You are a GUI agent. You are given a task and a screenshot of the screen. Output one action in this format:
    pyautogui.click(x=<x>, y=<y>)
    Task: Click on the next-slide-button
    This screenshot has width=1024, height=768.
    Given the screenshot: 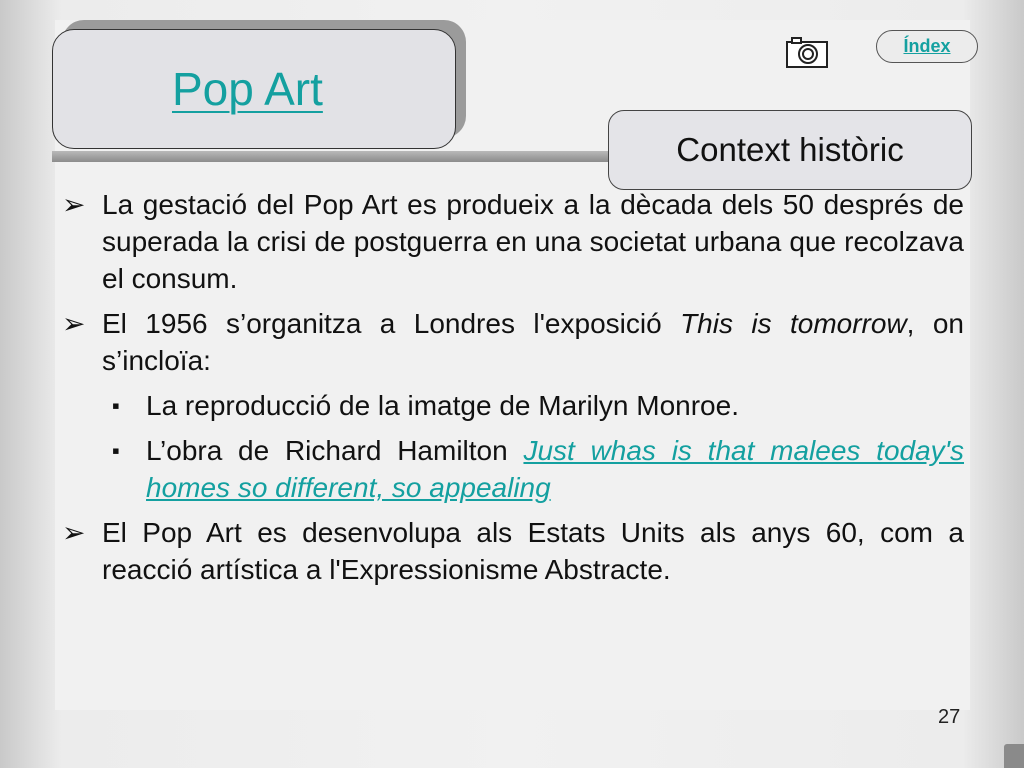 What is the action you would take?
    pyautogui.click(x=1014, y=756)
    